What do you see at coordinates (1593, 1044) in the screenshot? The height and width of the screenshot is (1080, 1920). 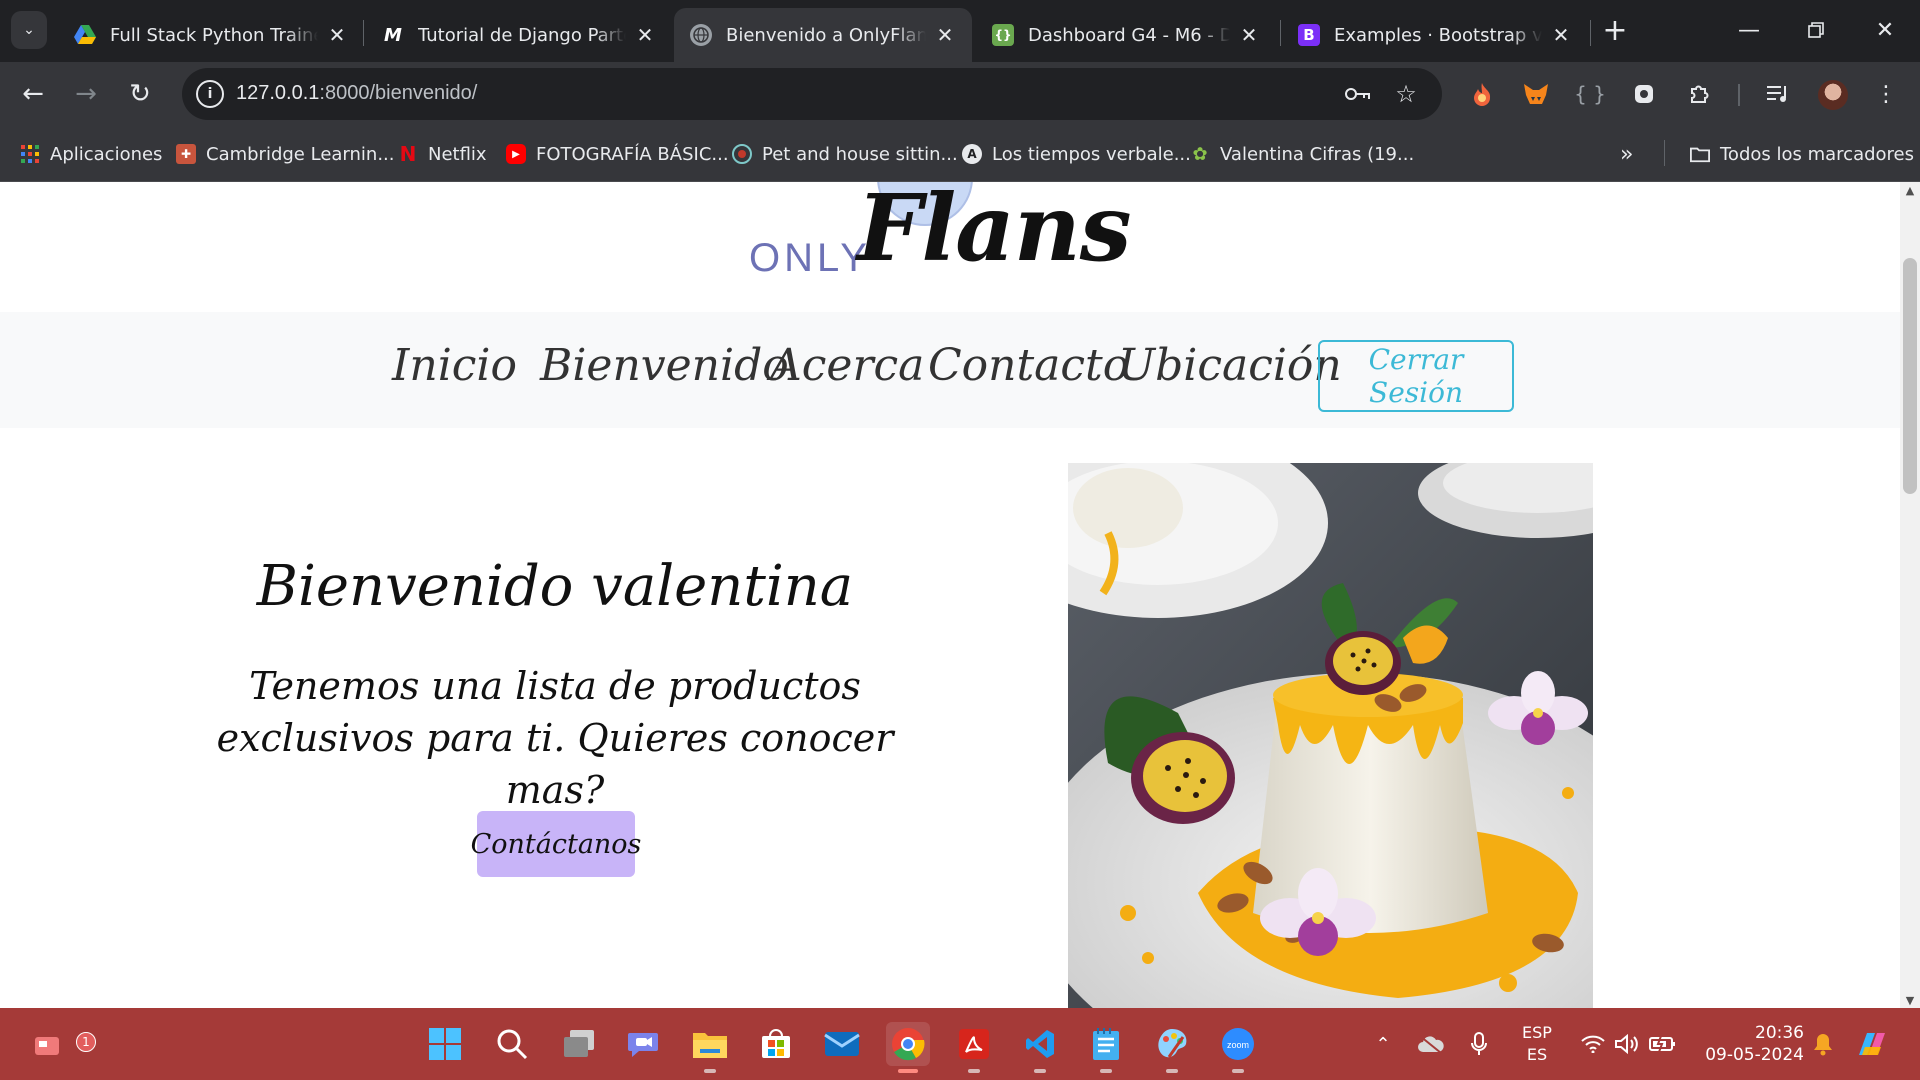 I see `wifi-icon` at bounding box center [1593, 1044].